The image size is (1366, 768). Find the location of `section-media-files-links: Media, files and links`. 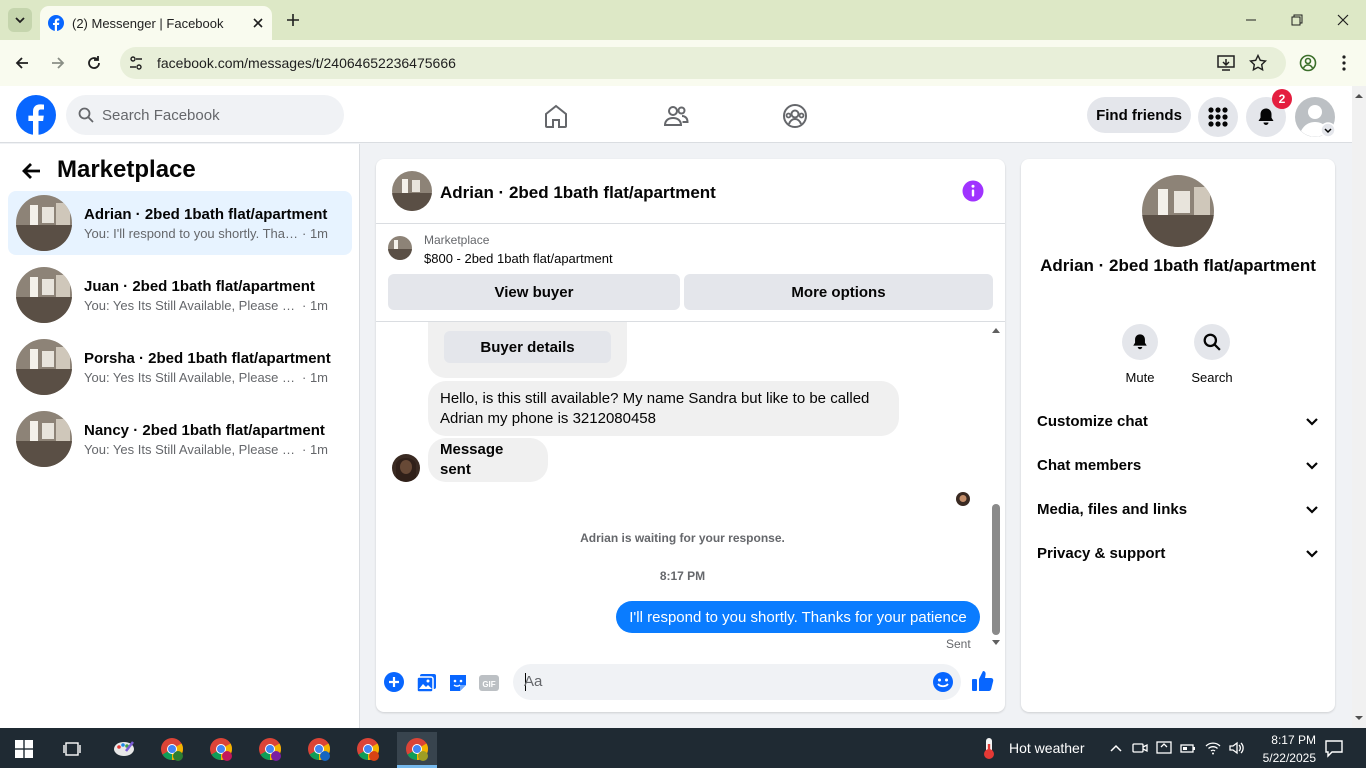

section-media-files-links: Media, files and links is located at coordinates (1178, 509).